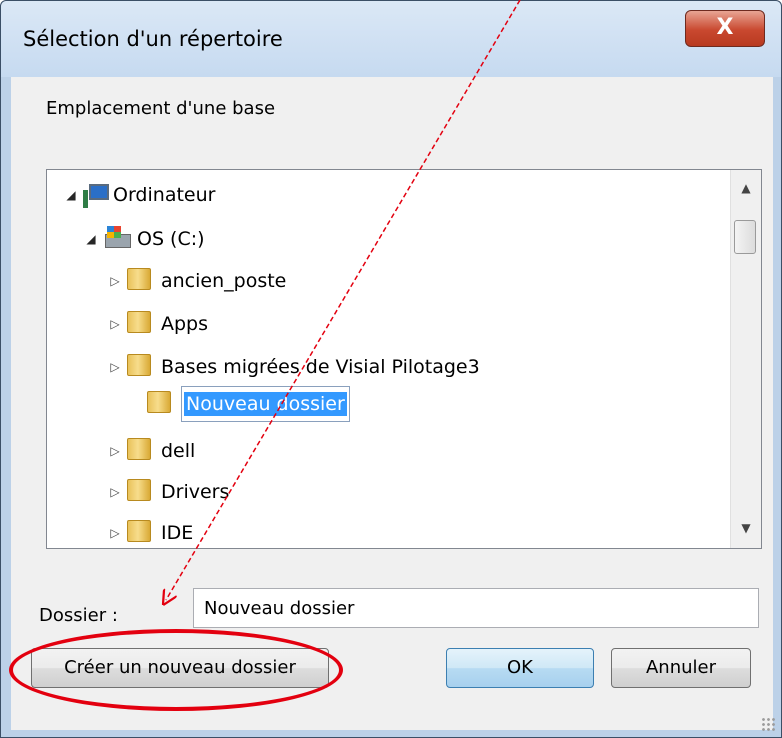  Describe the element at coordinates (185, 324) in the screenshot. I see `tree-item-label: Apps` at that location.